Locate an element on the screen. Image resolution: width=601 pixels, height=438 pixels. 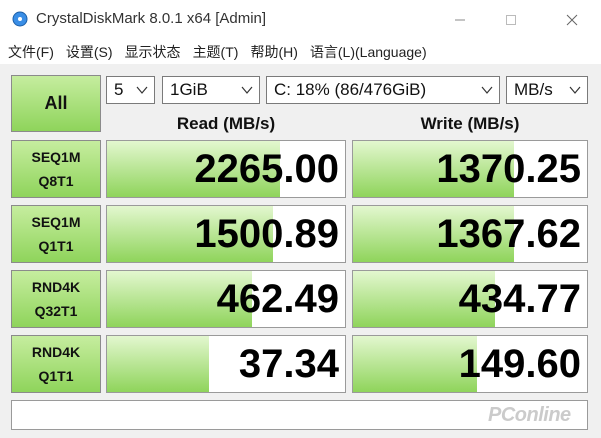
close-button is located at coordinates (572, 19).